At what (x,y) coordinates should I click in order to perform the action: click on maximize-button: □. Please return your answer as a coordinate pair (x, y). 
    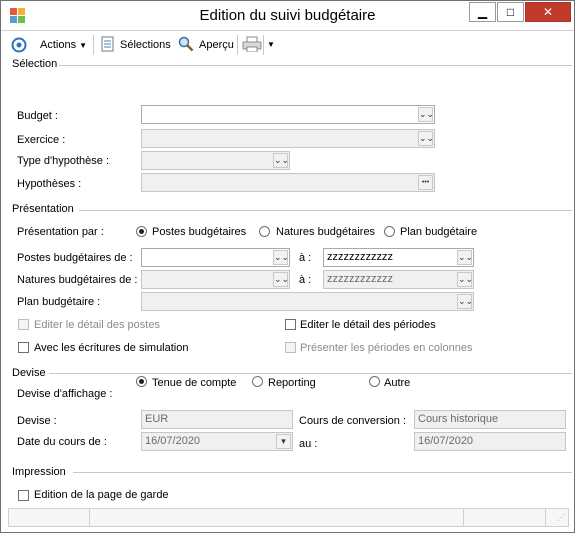
    Looking at the image, I should click on (510, 12).